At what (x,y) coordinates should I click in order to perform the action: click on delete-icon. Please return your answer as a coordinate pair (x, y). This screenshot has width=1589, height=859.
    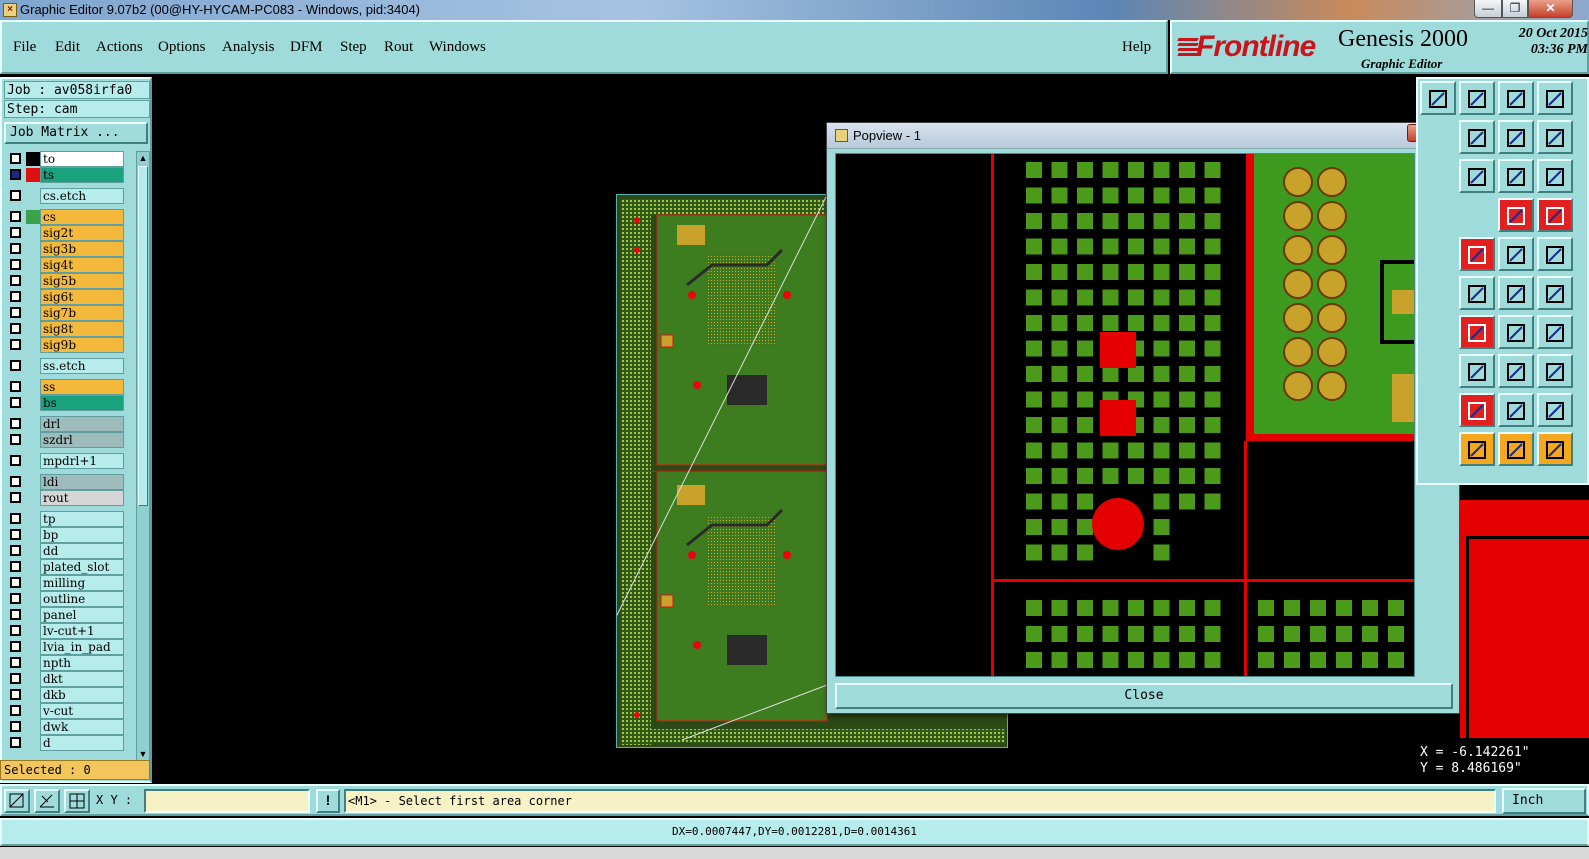
    Looking at the image, I should click on (1477, 293).